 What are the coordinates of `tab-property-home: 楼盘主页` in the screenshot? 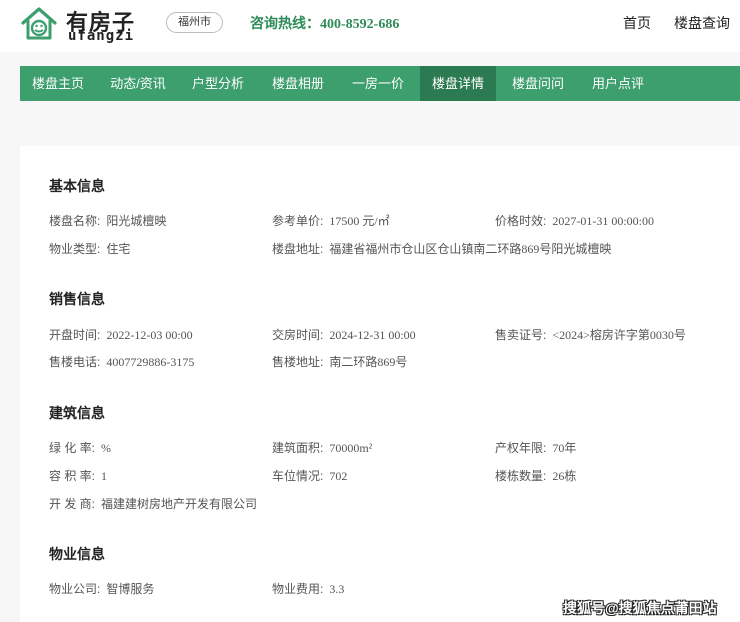 It's located at (58, 83).